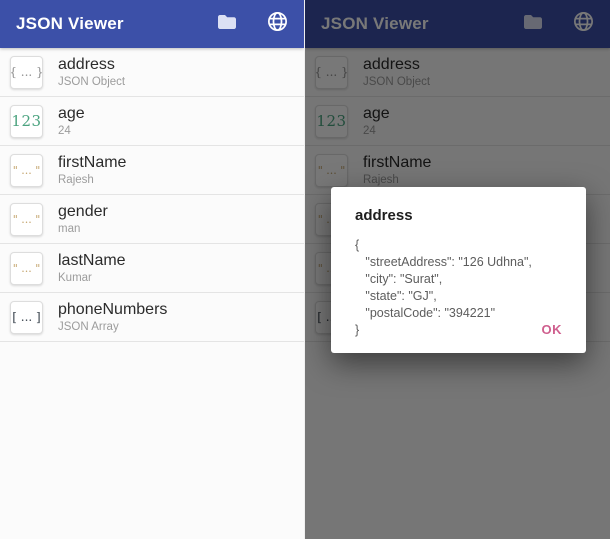 Image resolution: width=610 pixels, height=539 pixels. I want to click on app-title: JSON Viewer, so click(70, 23).